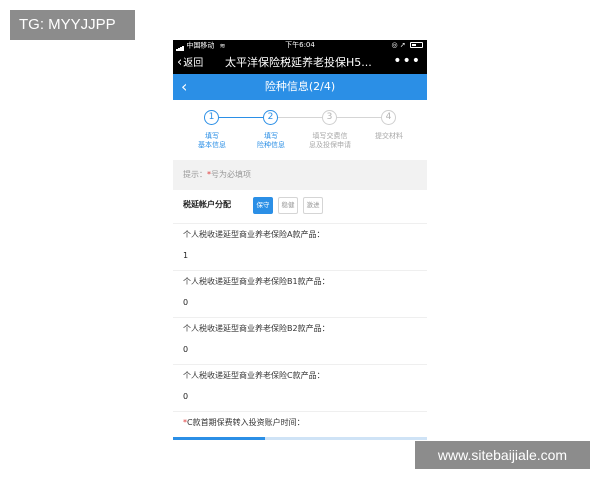  Describe the element at coordinates (330, 145) in the screenshot. I see `step-3-label-line2: 息及投保申请` at that location.